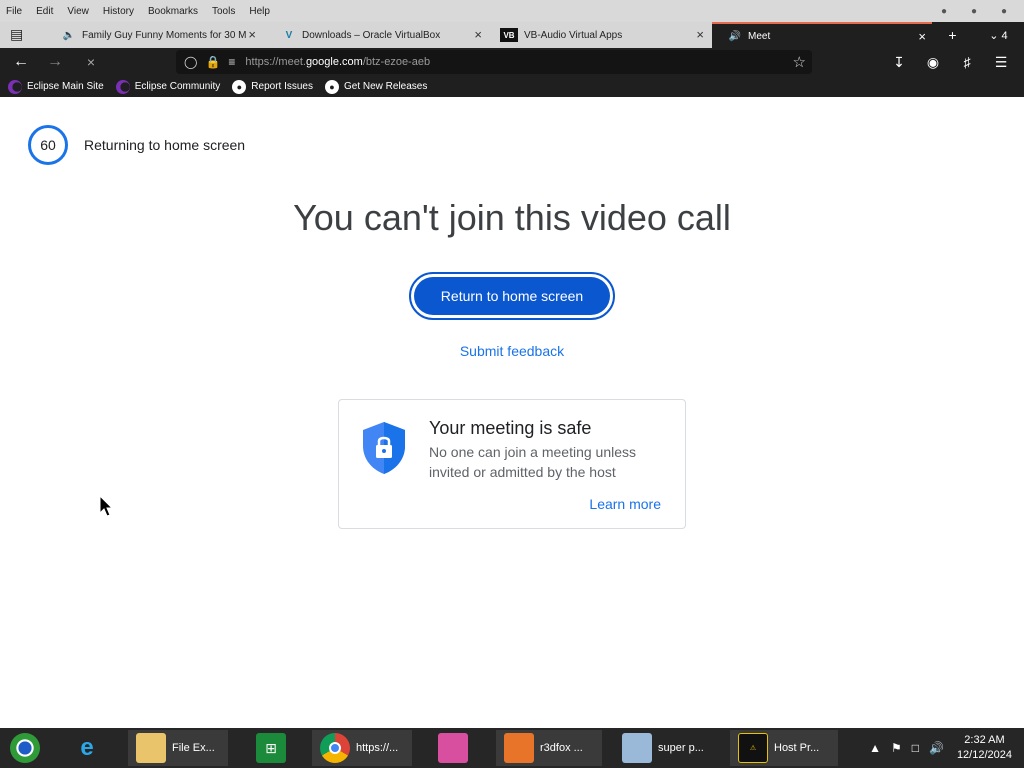  I want to click on internet-explorer-icon: e, so click(87, 747).